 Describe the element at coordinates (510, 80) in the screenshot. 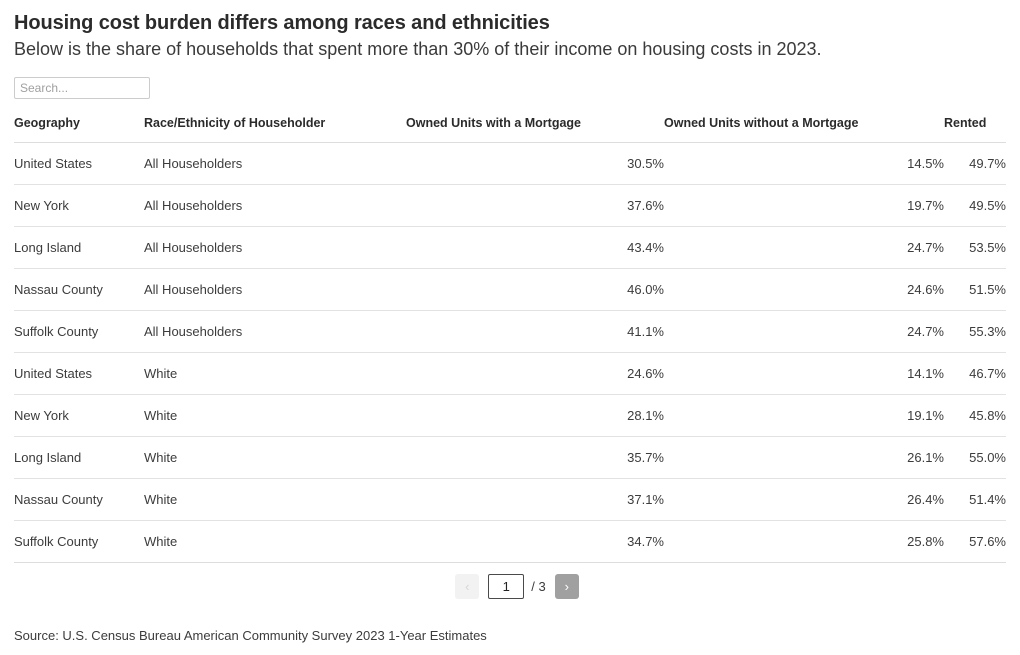

I see `search-container` at that location.